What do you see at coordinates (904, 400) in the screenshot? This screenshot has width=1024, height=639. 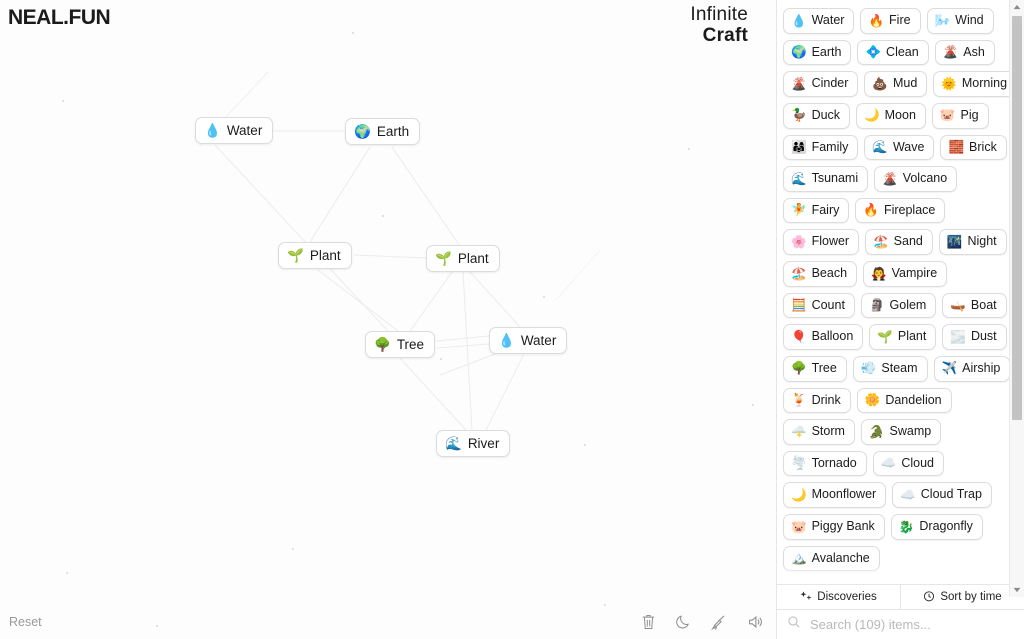 I see `element-pill: 🌼 Dandelion` at bounding box center [904, 400].